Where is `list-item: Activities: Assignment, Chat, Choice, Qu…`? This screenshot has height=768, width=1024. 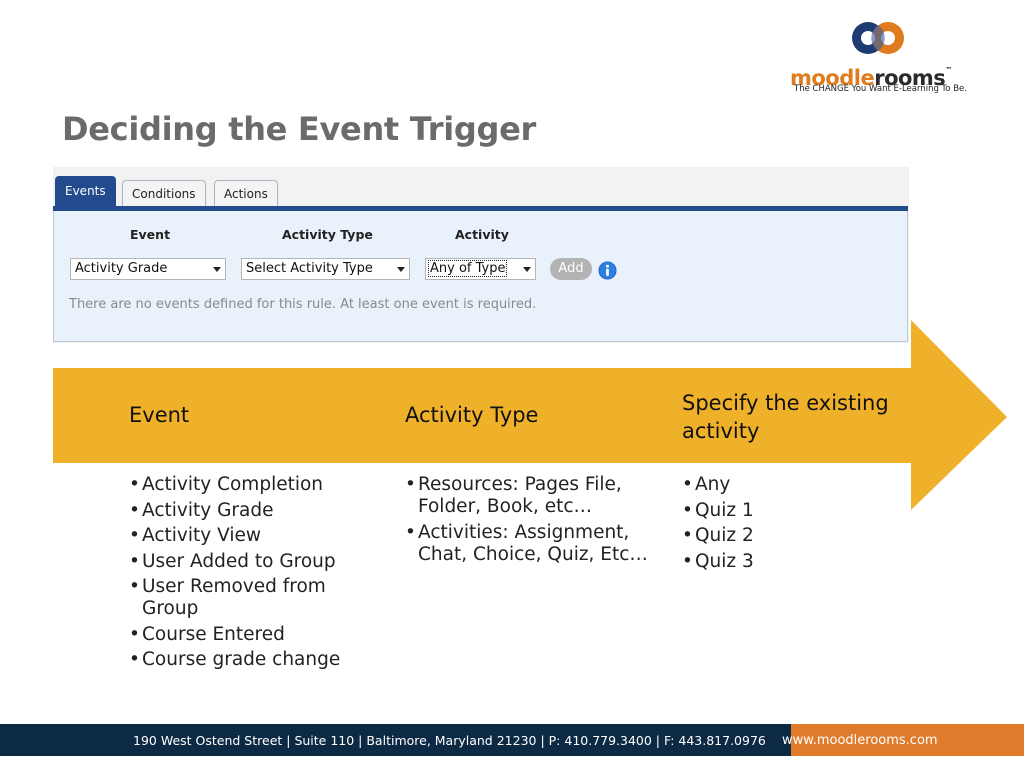 list-item: Activities: Assignment, Chat, Choice, Qu… is located at coordinates (527, 544).